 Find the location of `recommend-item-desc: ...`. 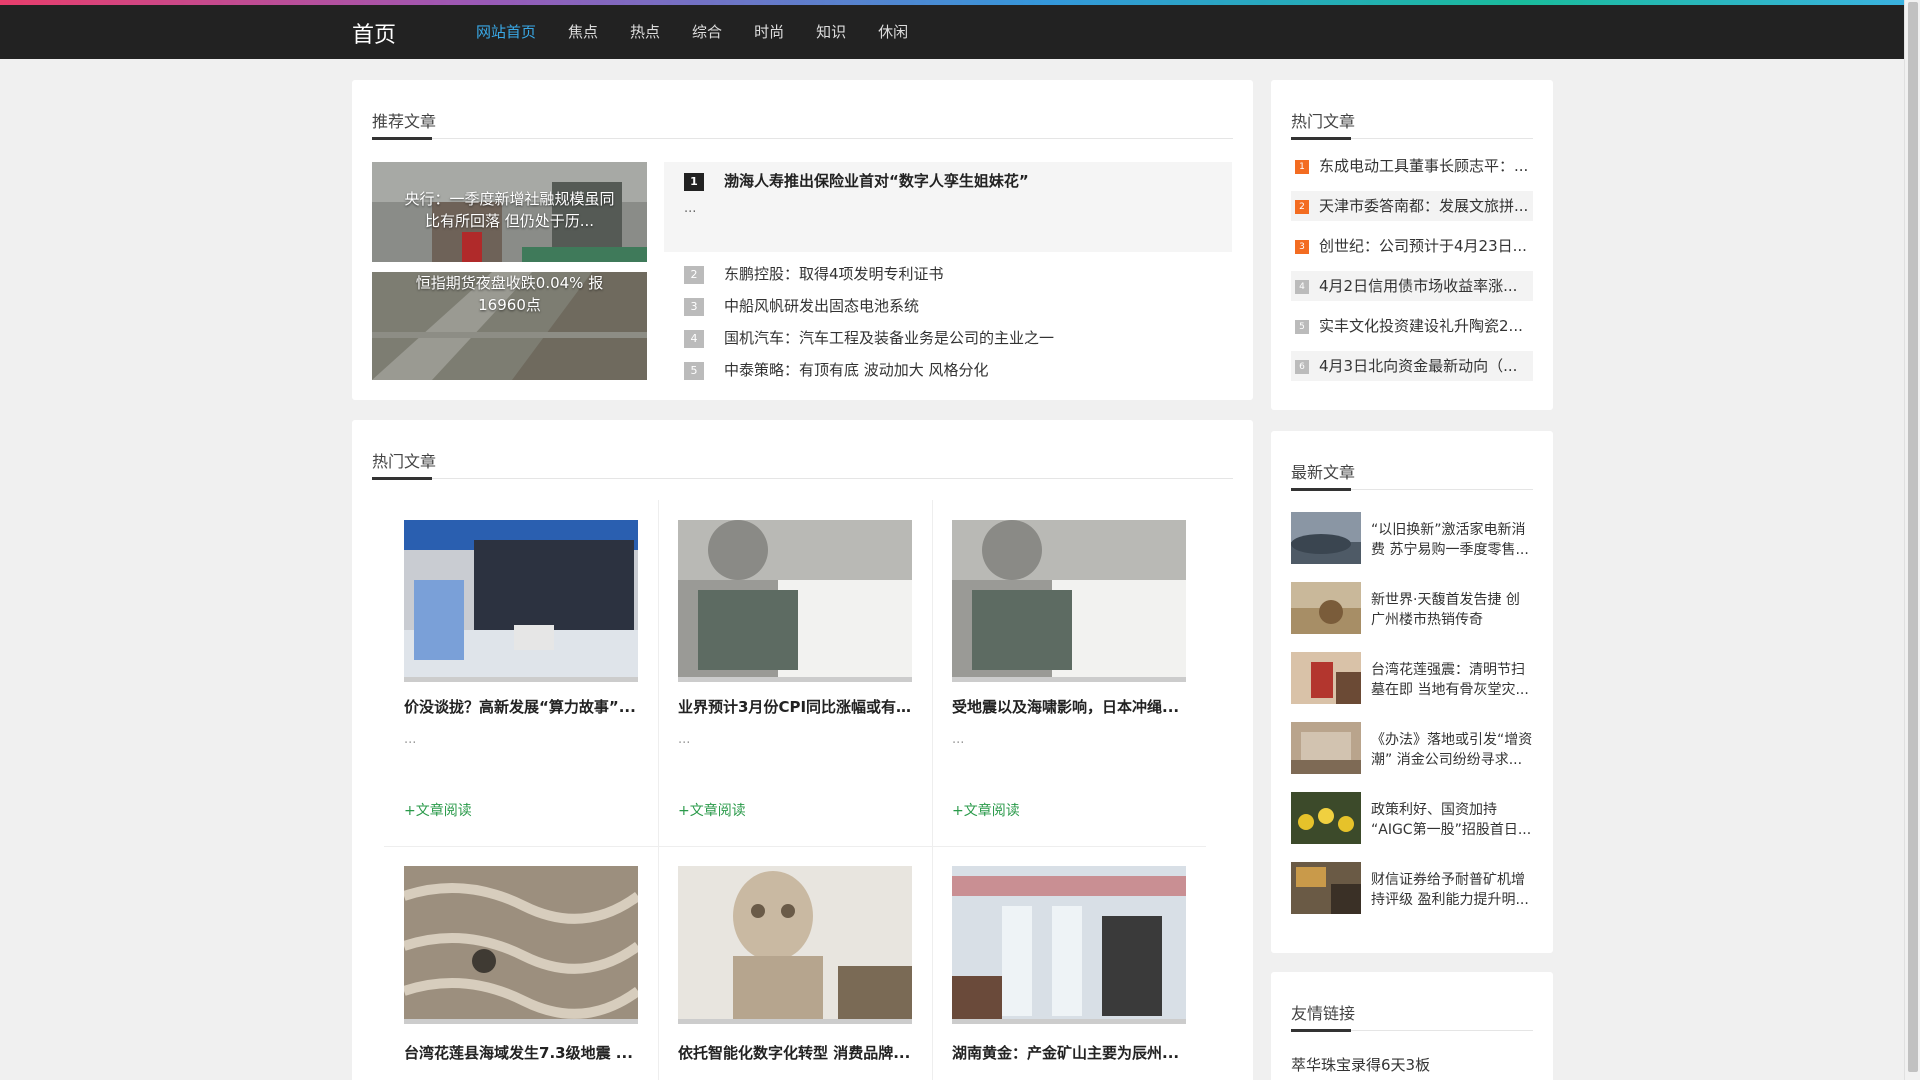

recommend-item-desc: ... is located at coordinates (690, 208).